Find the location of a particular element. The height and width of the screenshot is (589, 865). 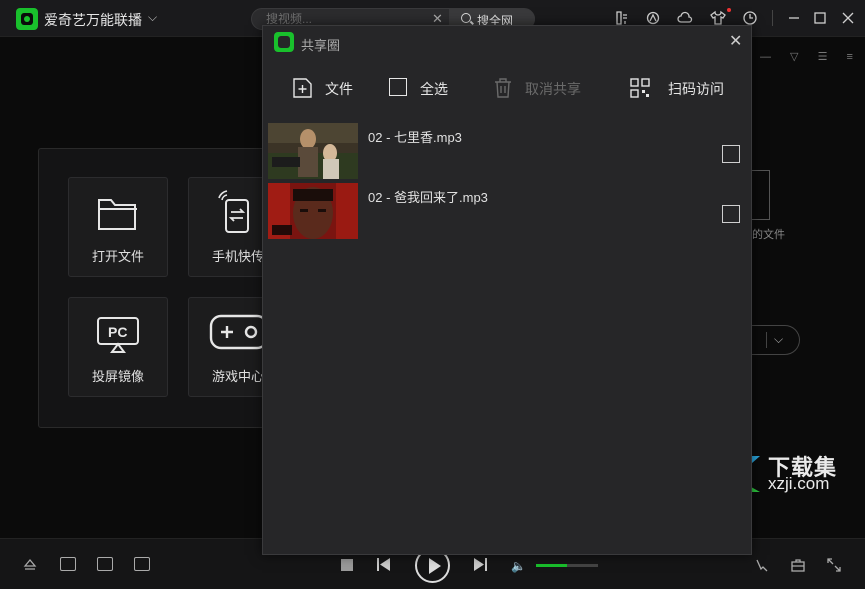

titlebar-divider is located at coordinates (772, 18).